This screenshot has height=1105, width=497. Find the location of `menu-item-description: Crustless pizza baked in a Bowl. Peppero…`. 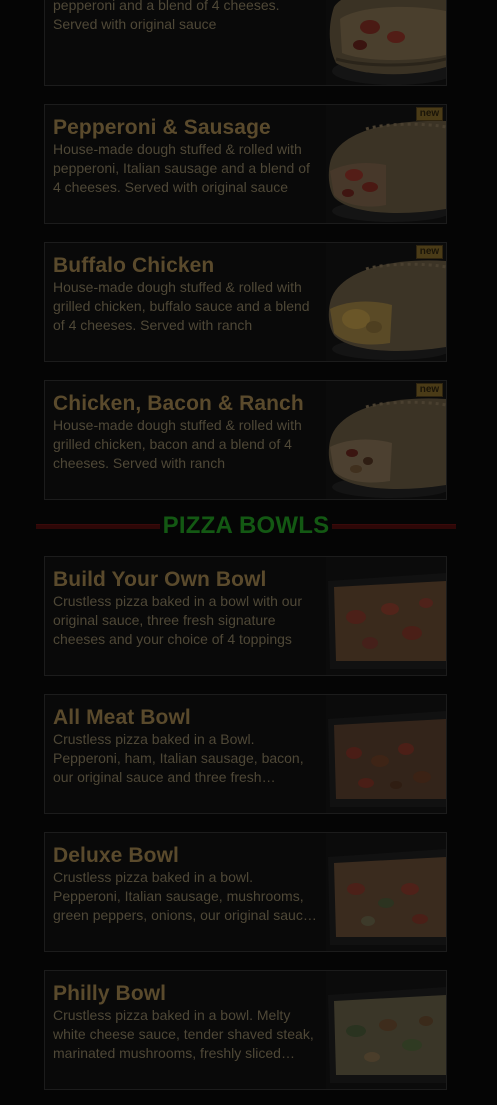

menu-item-description: Crustless pizza baked in a Bowl. Peppero… is located at coordinates (178, 758).